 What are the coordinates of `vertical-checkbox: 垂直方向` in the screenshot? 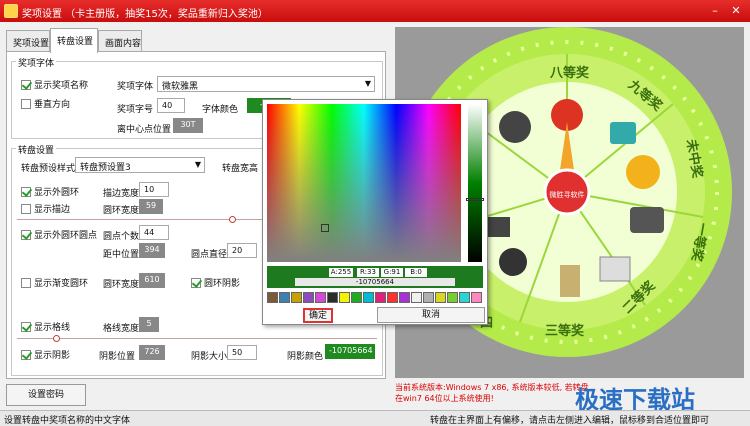 It's located at (45, 103).